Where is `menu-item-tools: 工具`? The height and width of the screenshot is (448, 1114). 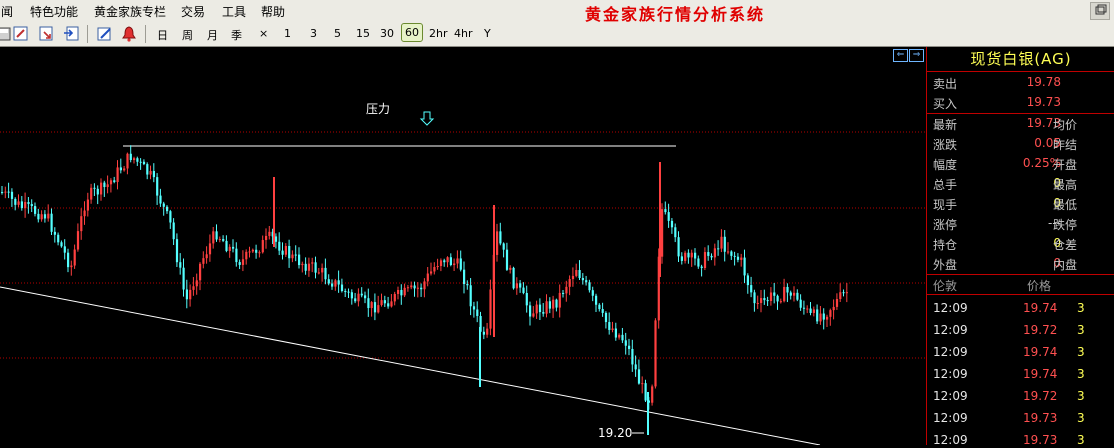
menu-item-tools: 工具 is located at coordinates (234, 11).